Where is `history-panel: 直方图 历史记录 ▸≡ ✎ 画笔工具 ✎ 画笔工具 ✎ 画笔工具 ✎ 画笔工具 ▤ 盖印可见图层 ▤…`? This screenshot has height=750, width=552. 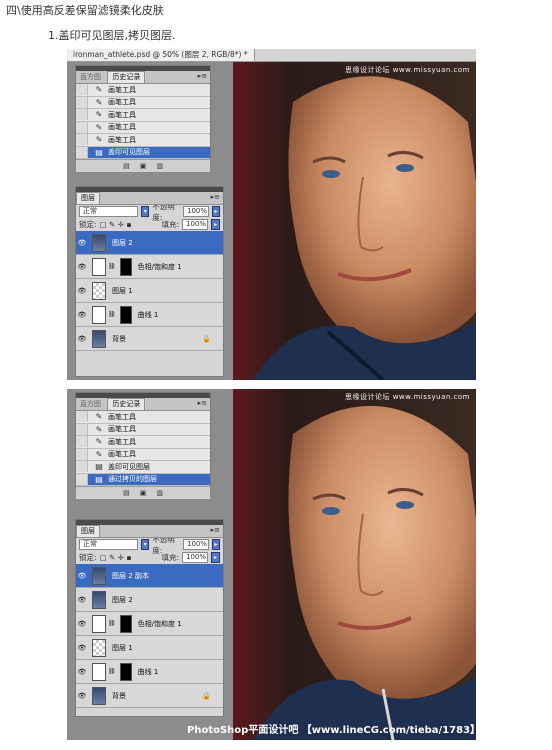 history-panel: 直方图 历史记录 ▸≡ ✎ 画笔工具 ✎ 画笔工具 ✎ 画笔工具 ✎ 画笔工具 ▤ 盖印可见图层 ▤… is located at coordinates (143, 445).